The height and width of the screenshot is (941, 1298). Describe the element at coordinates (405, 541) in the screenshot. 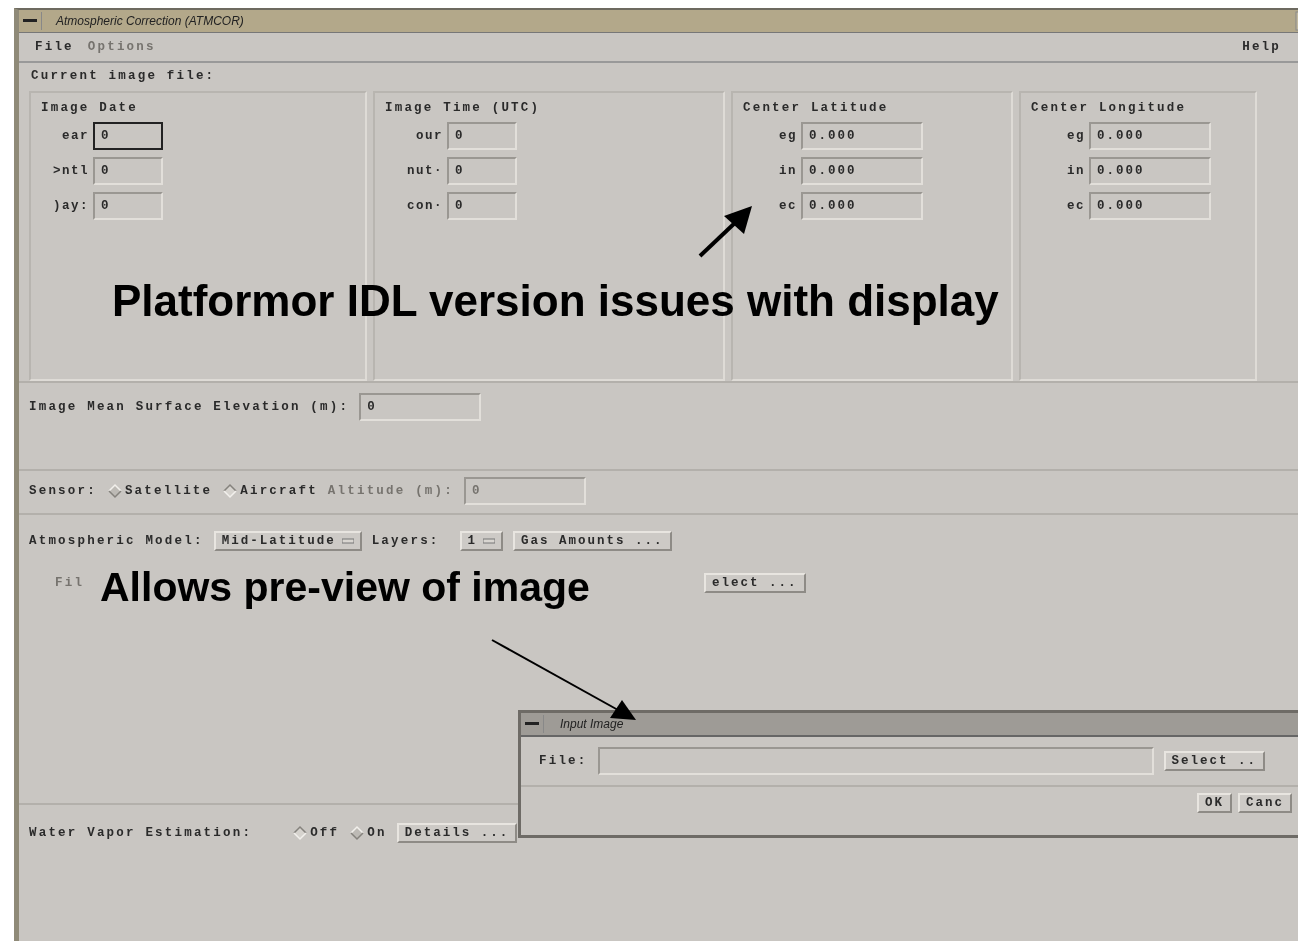

I see `layers-label: Layers:` at that location.